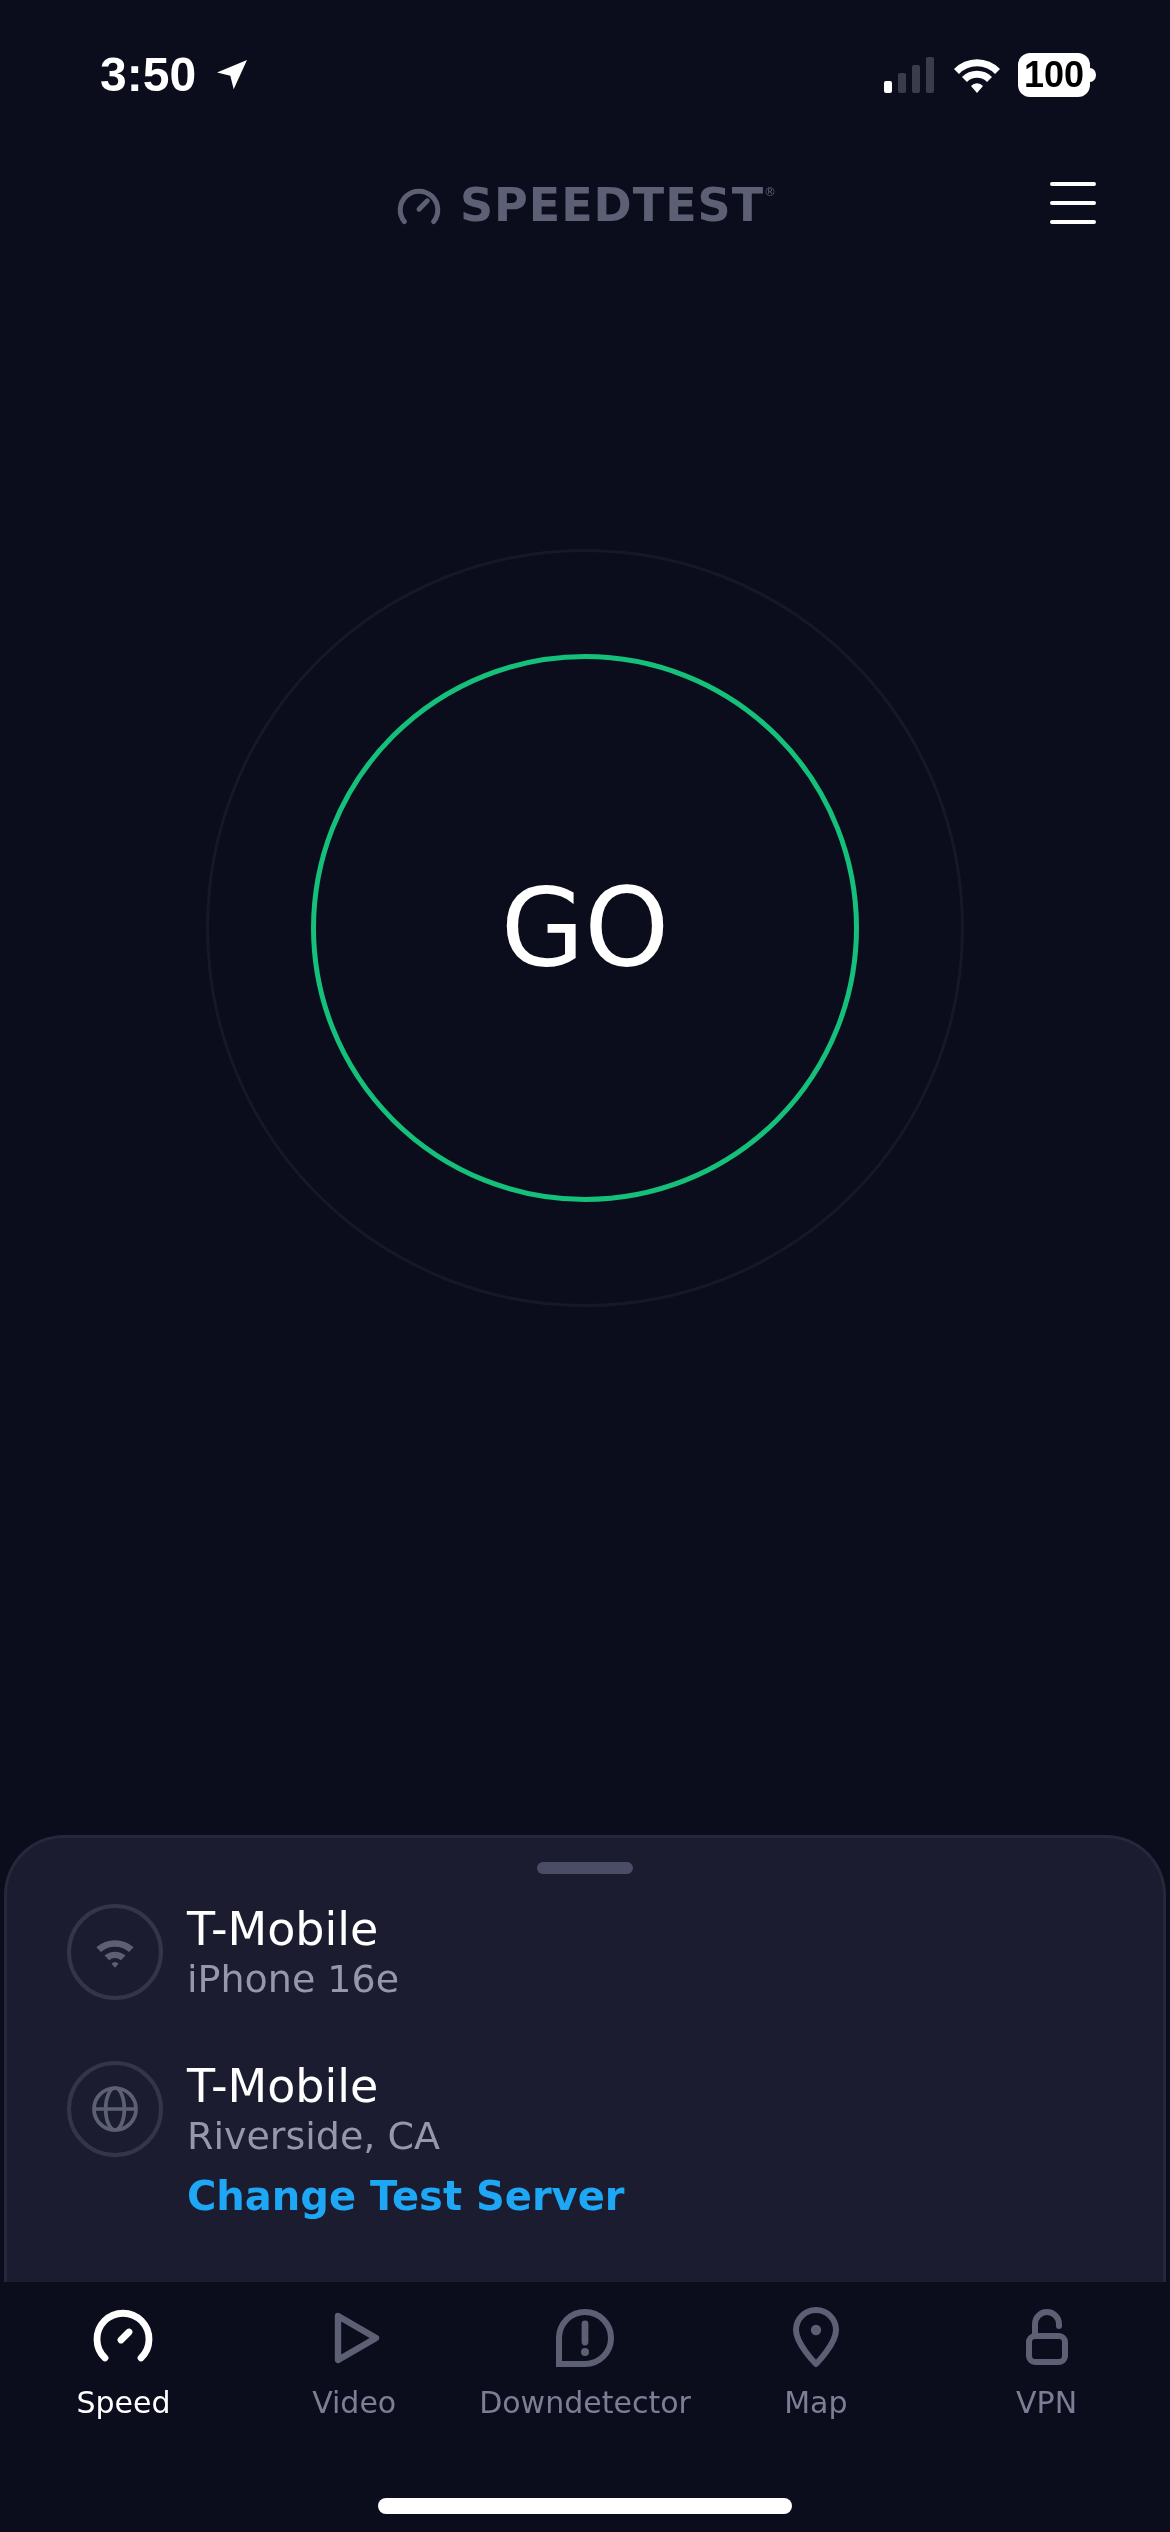  I want to click on provider-detail: iPhone 16e, so click(293, 1980).